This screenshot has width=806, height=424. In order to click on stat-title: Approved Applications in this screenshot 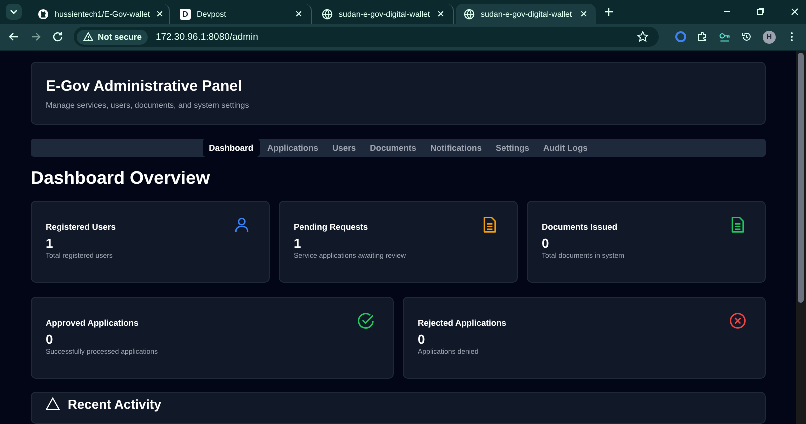, I will do `click(92, 323)`.